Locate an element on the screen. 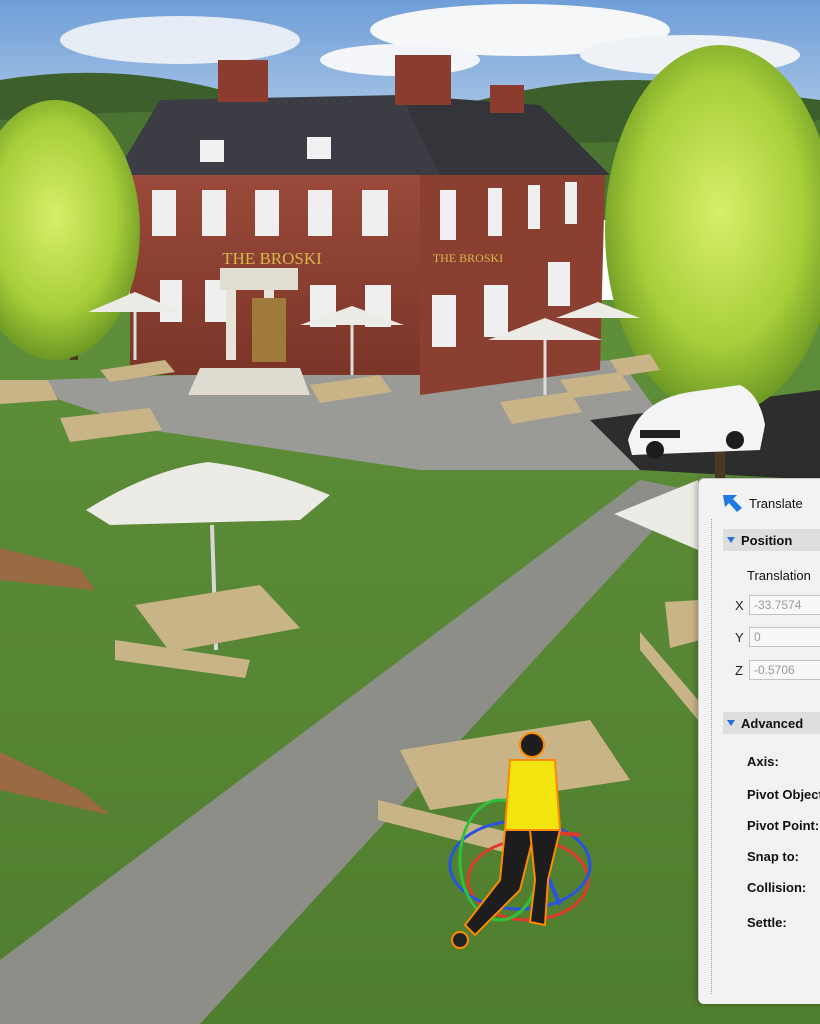 The width and height of the screenshot is (820, 1024). tool-label: Translate is located at coordinates (776, 503).